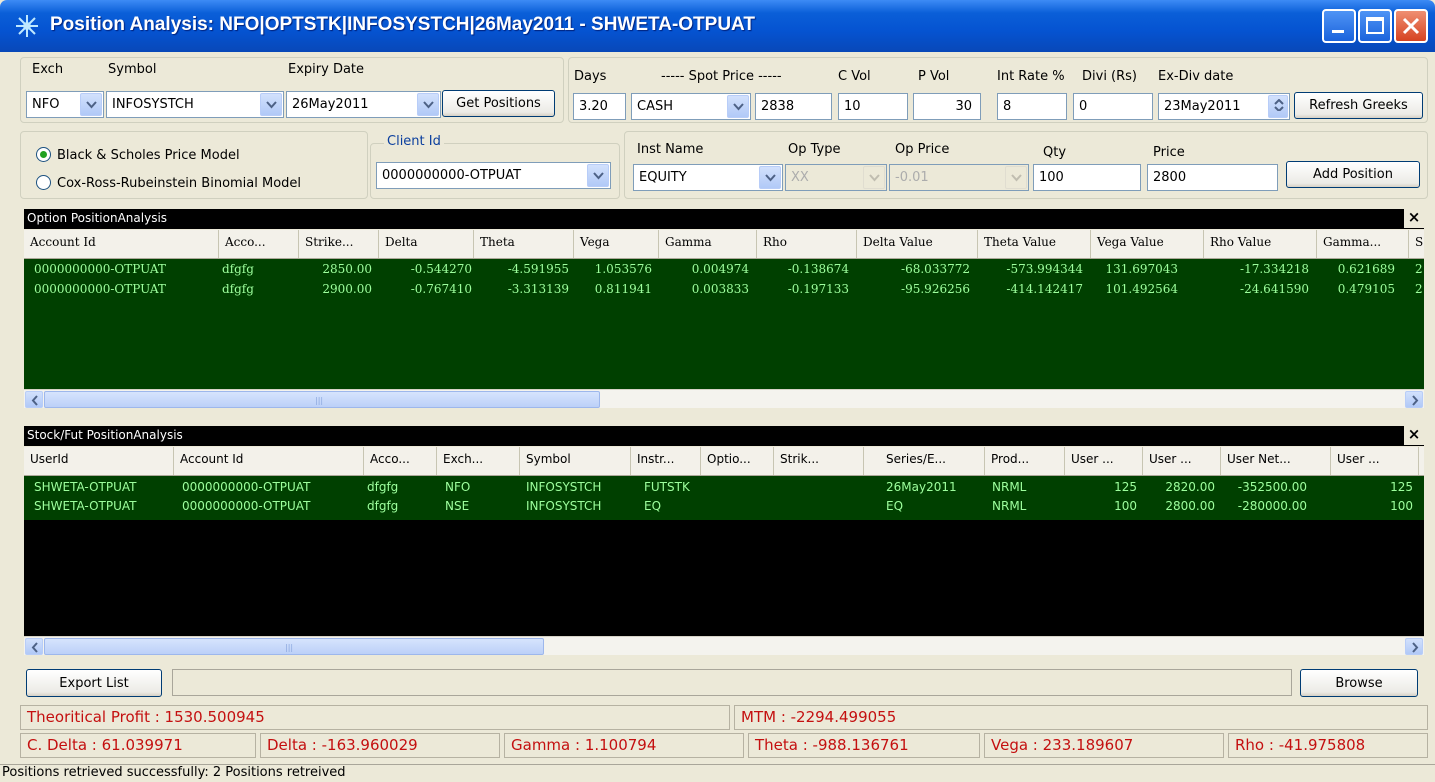 Image resolution: width=1435 pixels, height=782 pixels. I want to click on op-type-value: XX, so click(800, 177).